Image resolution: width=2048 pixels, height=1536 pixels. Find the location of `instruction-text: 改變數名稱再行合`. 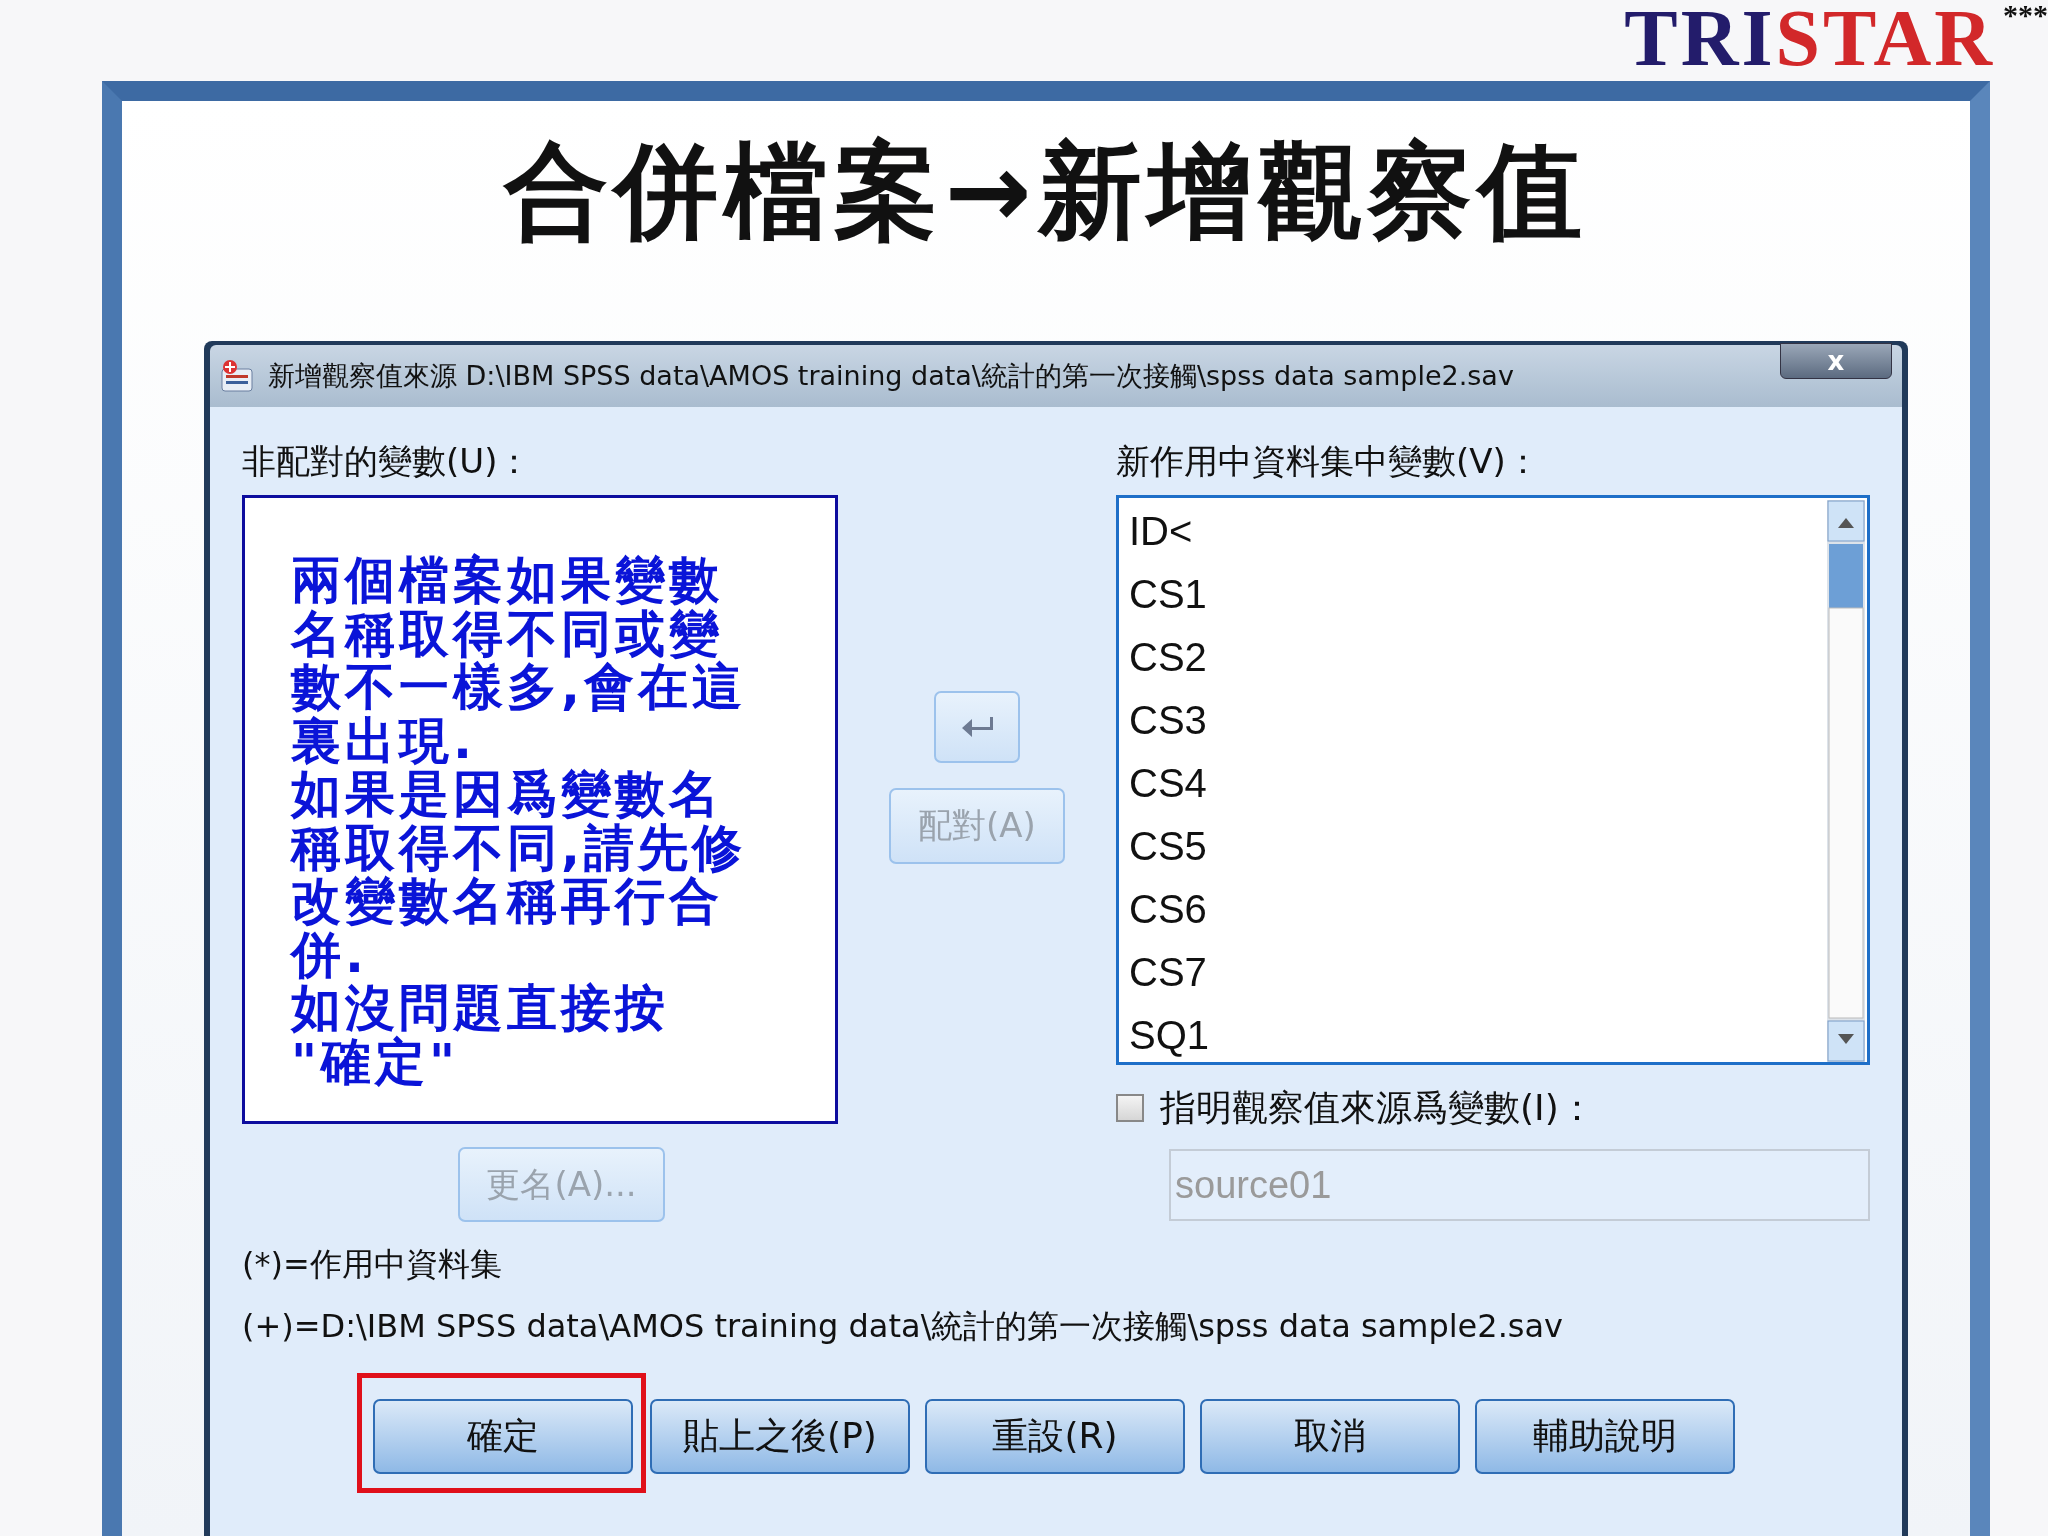

instruction-text: 改變數名稱再行合 is located at coordinates (507, 902).